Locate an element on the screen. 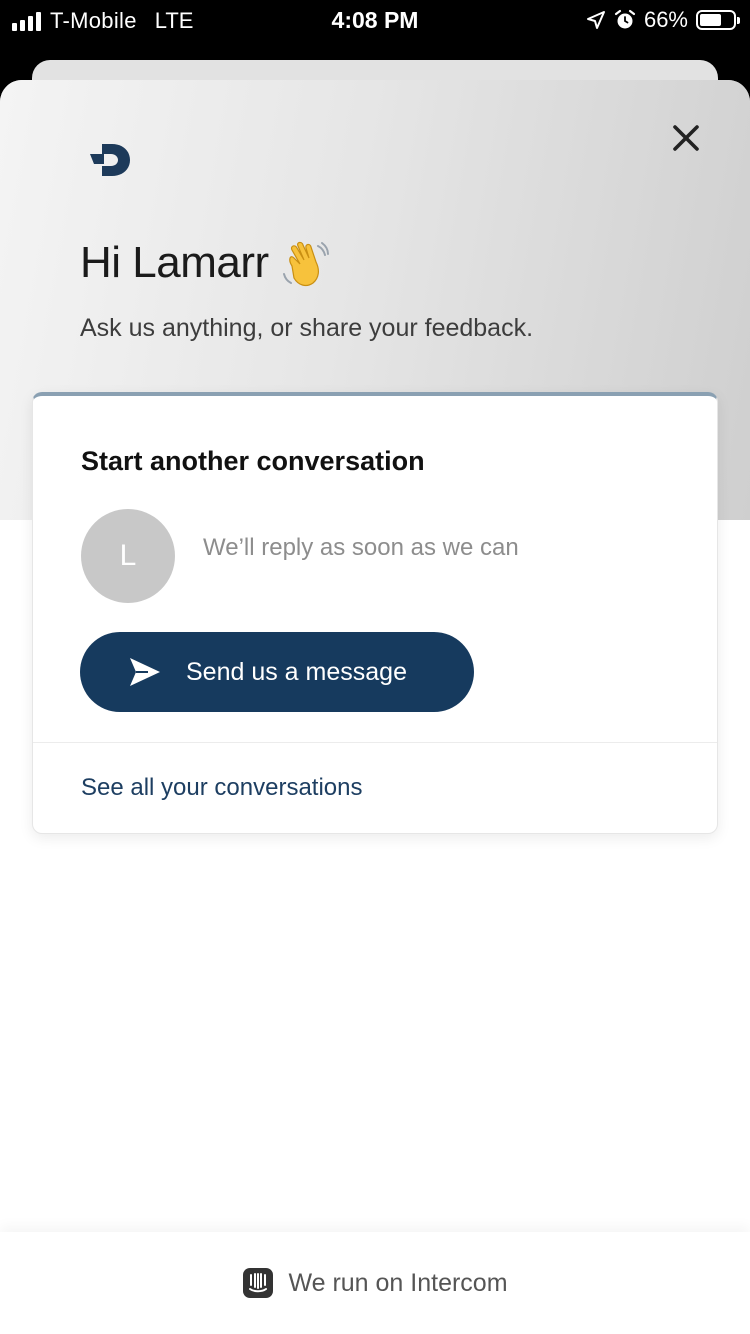 The width and height of the screenshot is (750, 1334). send-message-button: Send us a message is located at coordinates (277, 672).